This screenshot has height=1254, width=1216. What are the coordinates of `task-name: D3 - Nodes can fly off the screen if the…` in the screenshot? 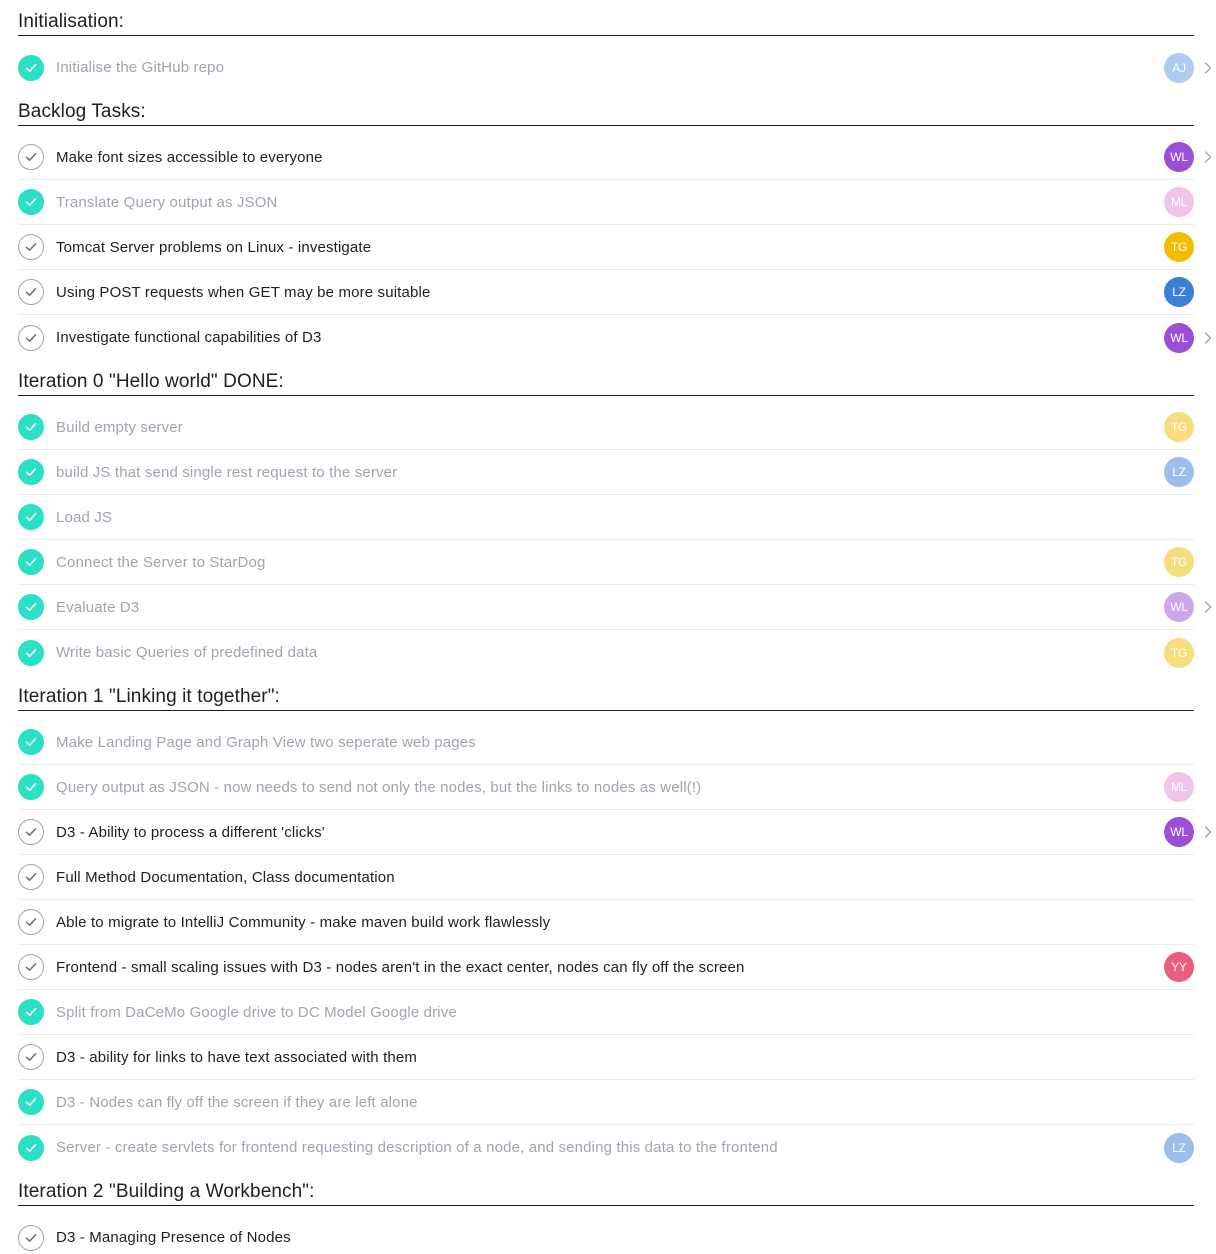 It's located at (237, 1102).